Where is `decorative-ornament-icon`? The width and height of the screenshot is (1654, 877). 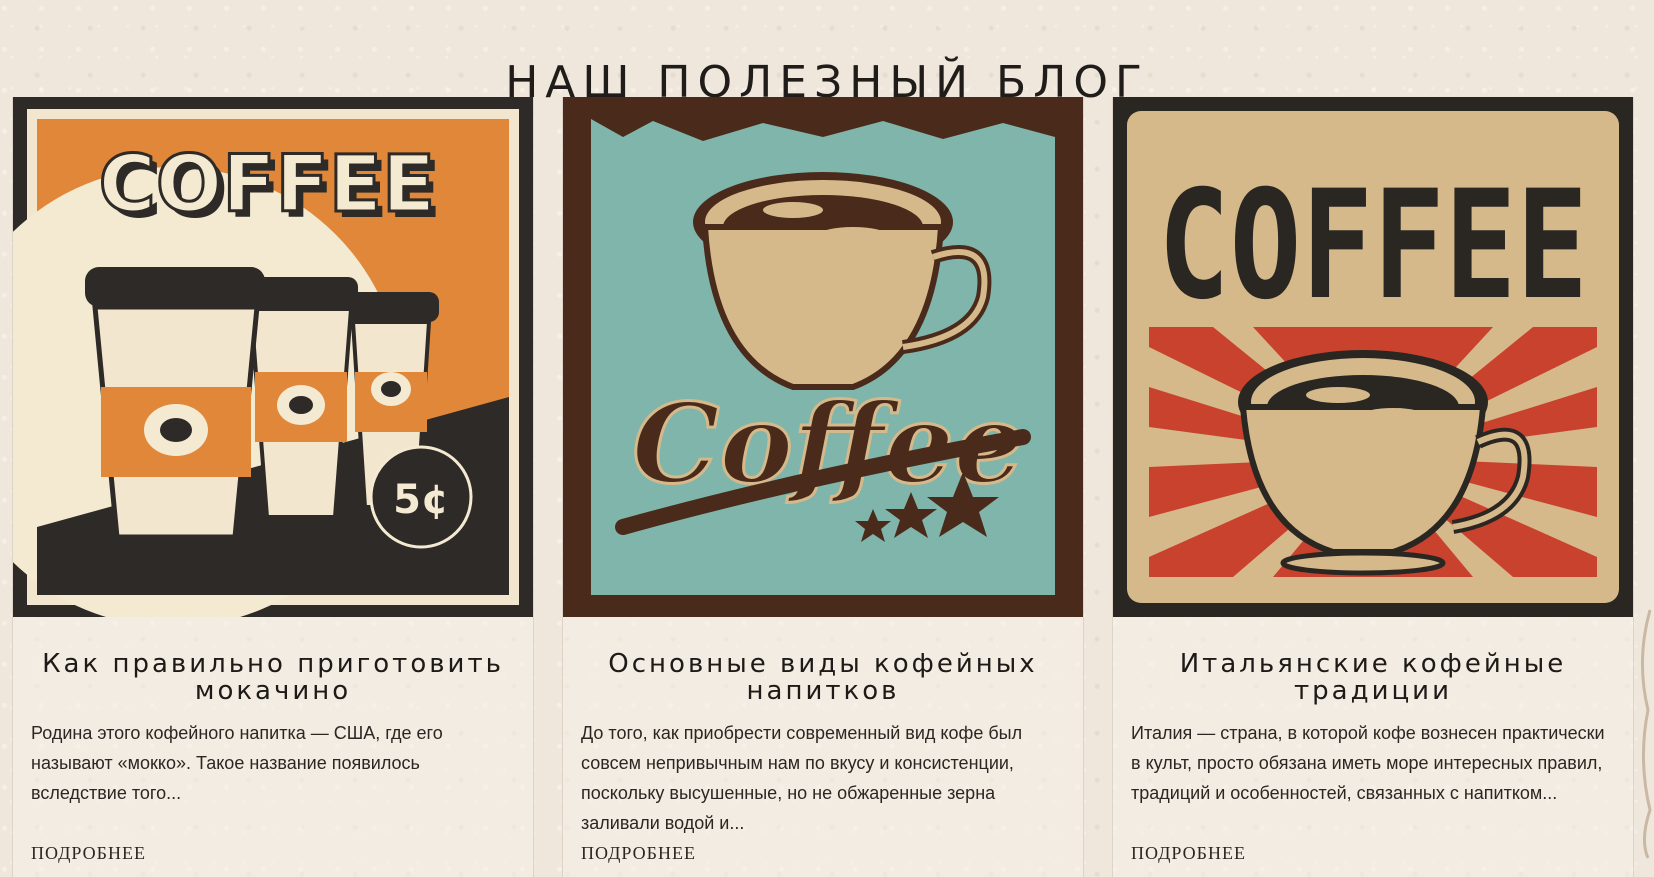 decorative-ornament-icon is located at coordinates (1646, 734).